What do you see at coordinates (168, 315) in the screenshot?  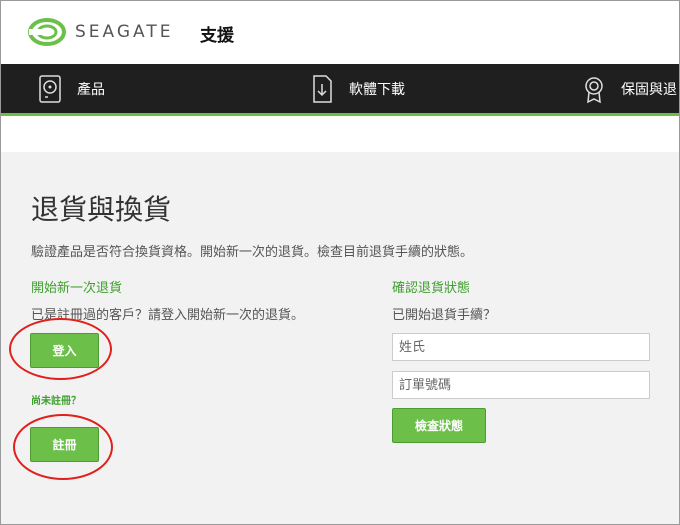 I see `start-return-text: 已是註冊過的客戶？請登入開始新一次的退貨。` at bounding box center [168, 315].